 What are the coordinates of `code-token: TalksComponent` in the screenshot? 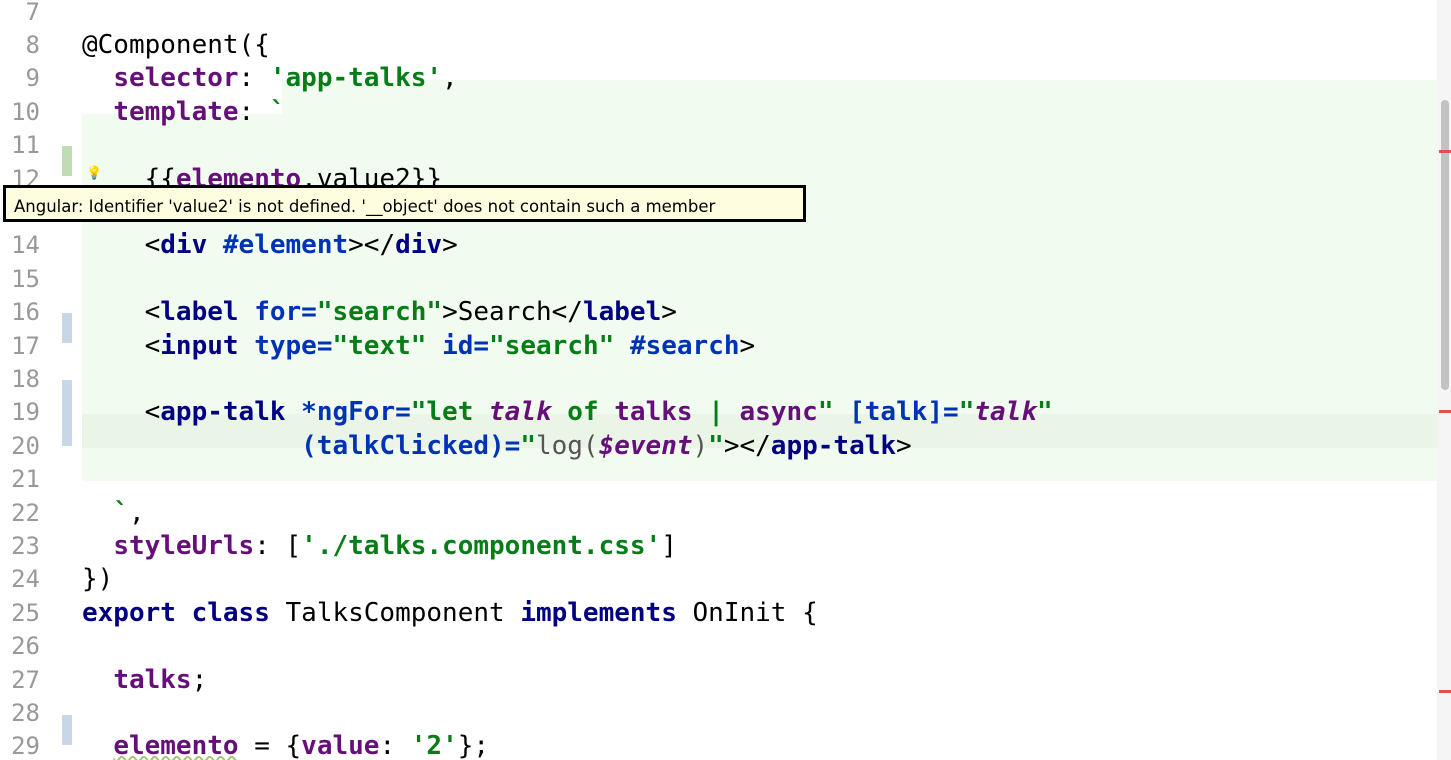 It's located at (395, 612).